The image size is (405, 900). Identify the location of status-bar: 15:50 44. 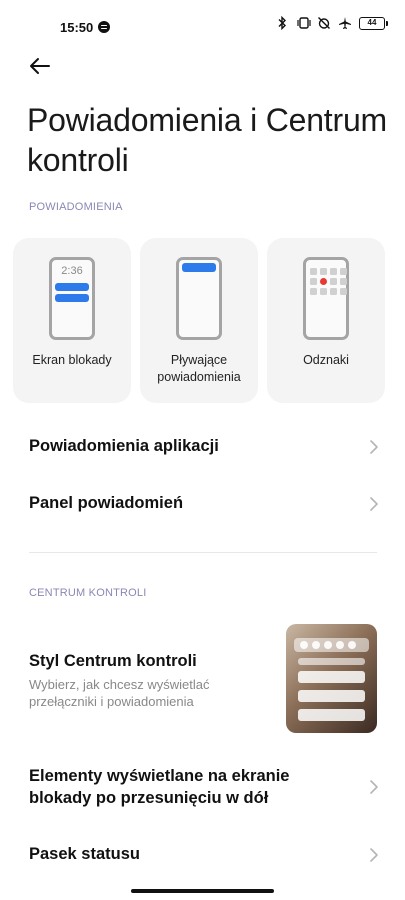
(202, 28).